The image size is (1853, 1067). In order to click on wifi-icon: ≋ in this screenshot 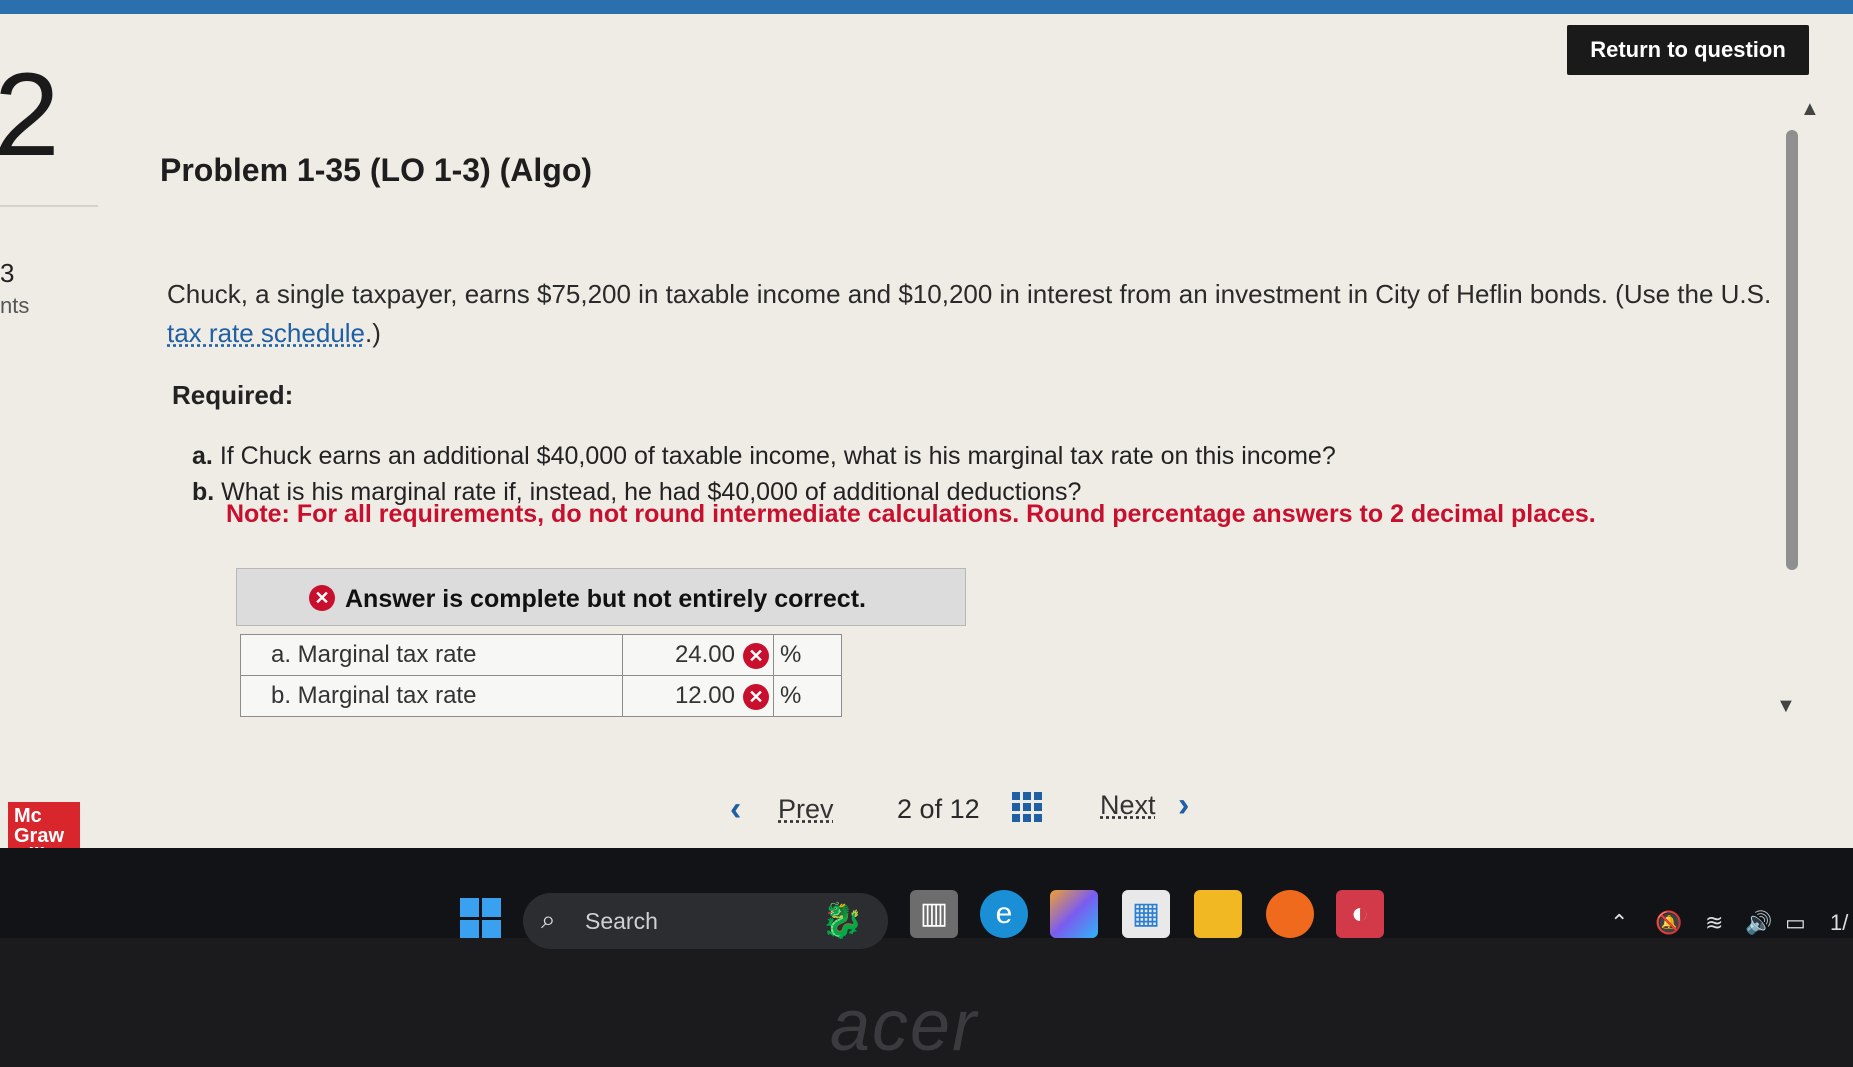, I will do `click(1714, 923)`.